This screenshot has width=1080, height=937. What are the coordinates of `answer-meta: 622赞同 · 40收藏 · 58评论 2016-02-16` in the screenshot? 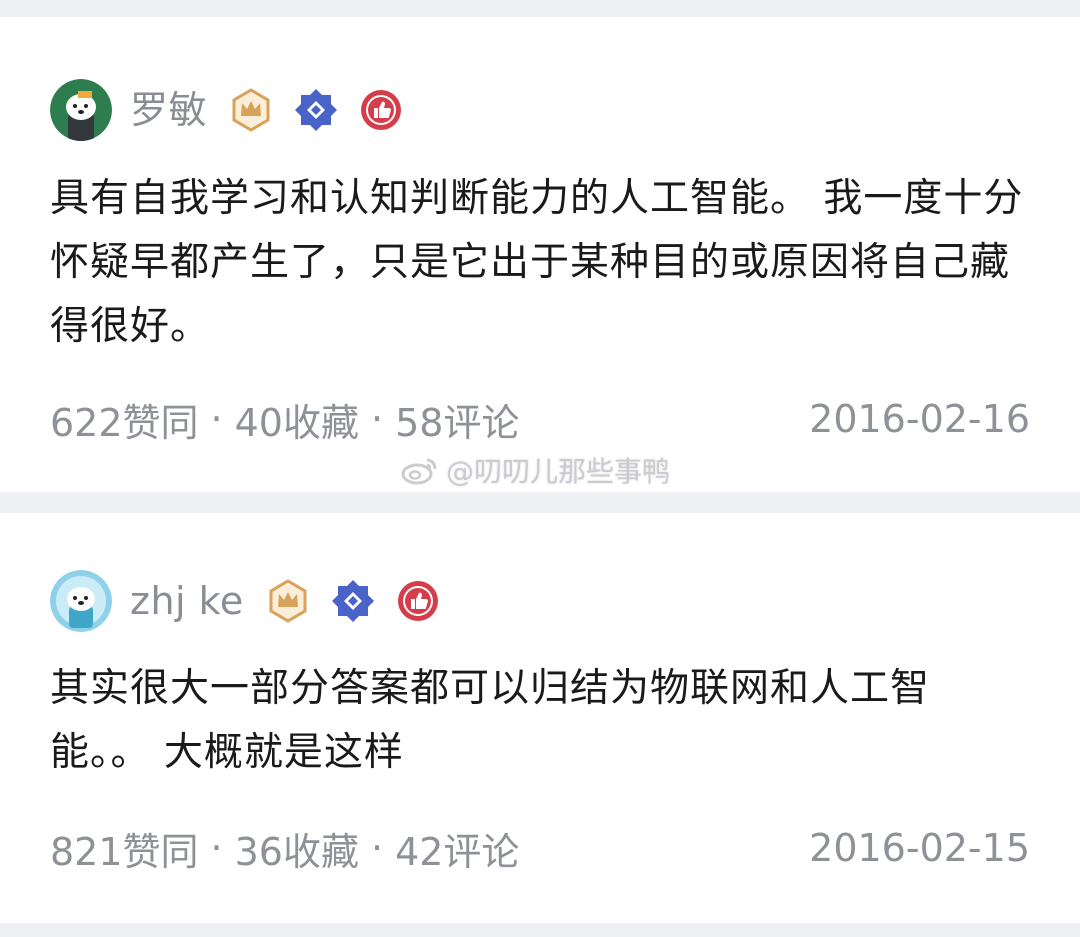 It's located at (540, 419).